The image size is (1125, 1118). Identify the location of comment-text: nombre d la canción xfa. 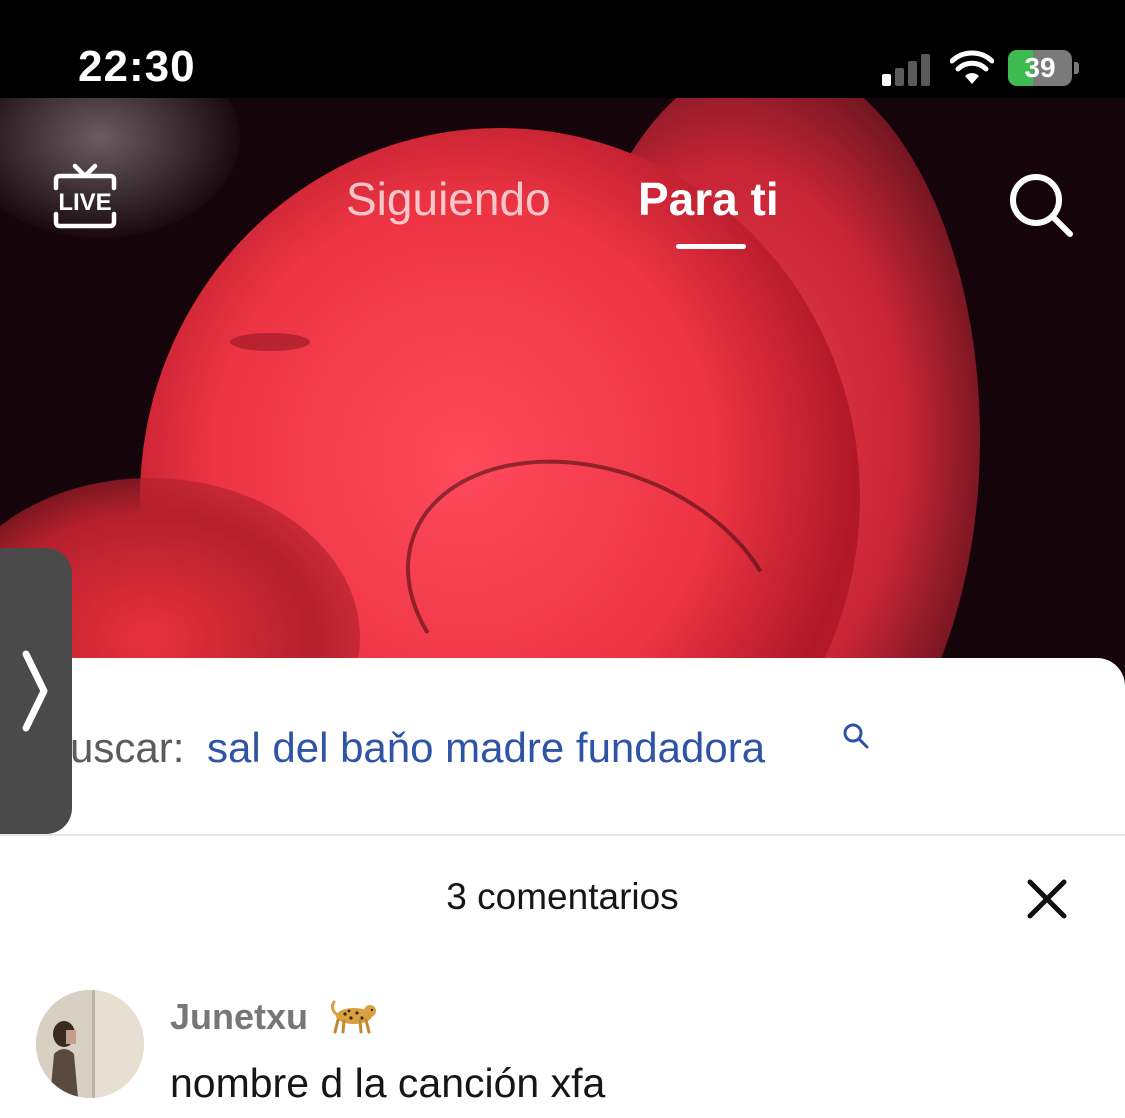
(388, 1083).